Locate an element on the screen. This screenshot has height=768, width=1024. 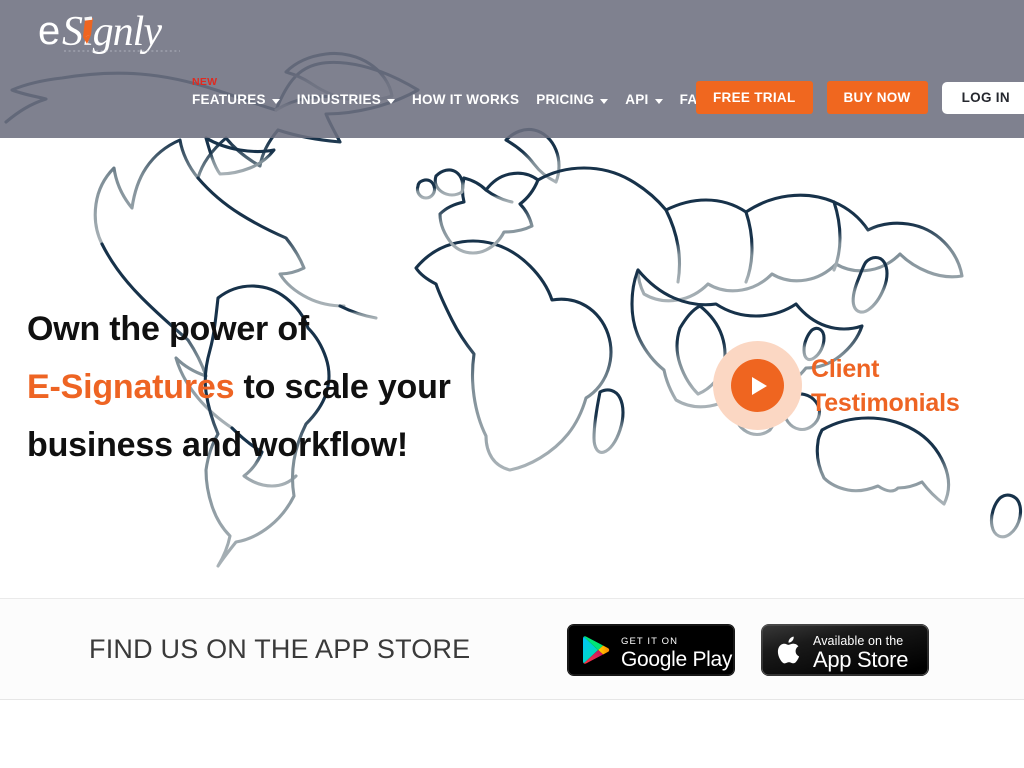
page-bottom-whitespace is located at coordinates (512, 734).